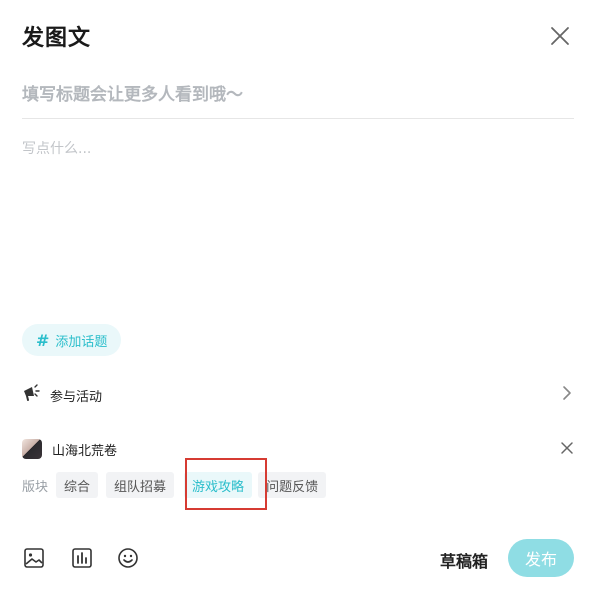 The image size is (594, 597). What do you see at coordinates (298, 395) in the screenshot?
I see `join-activity-row: 参与活动` at bounding box center [298, 395].